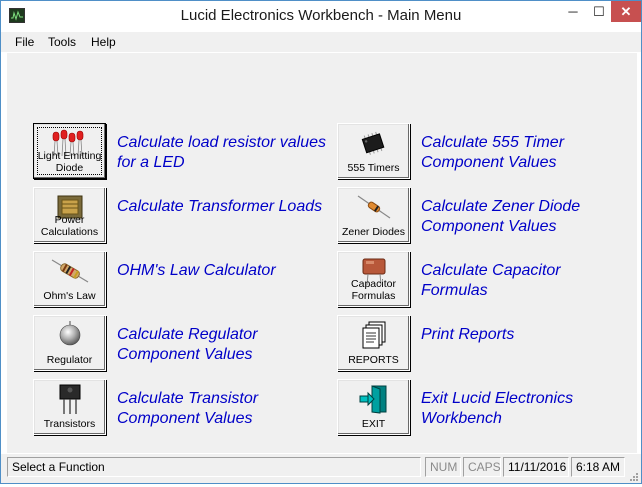 This screenshot has height=487, width=642. Describe the element at coordinates (599, 11) in the screenshot. I see `maximize-button: ☐` at that location.